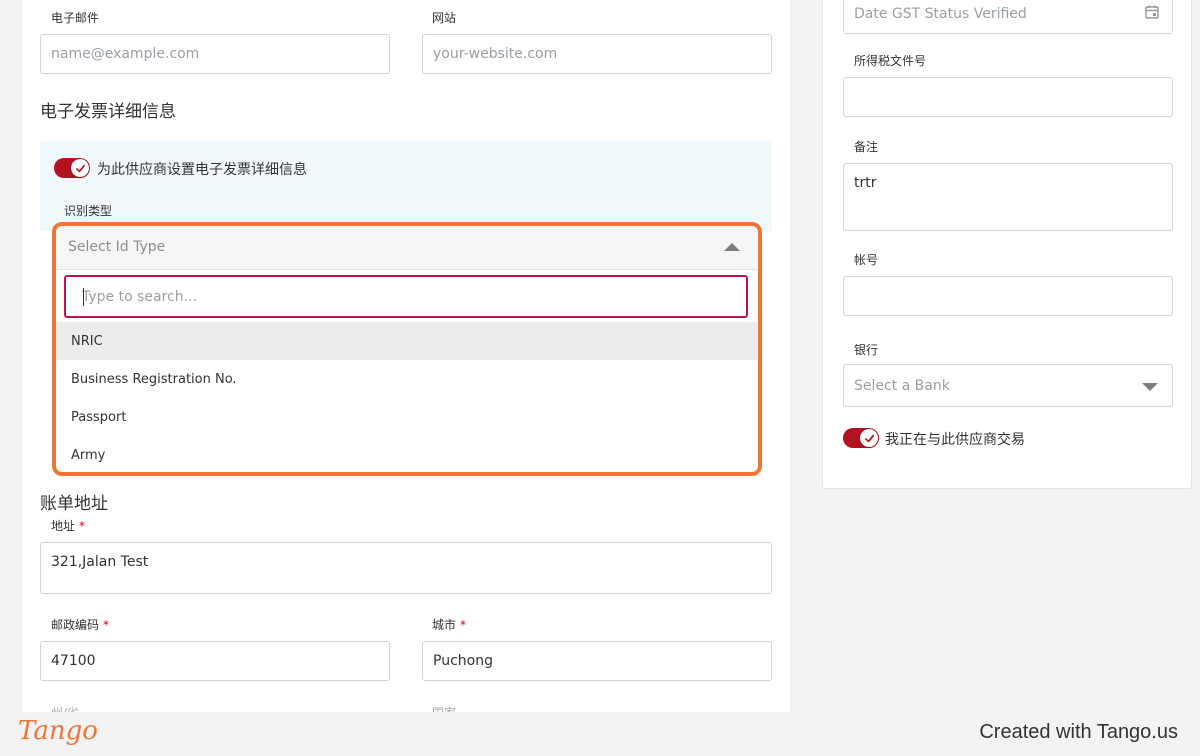  I want to click on notes-label: 备注, so click(866, 147).